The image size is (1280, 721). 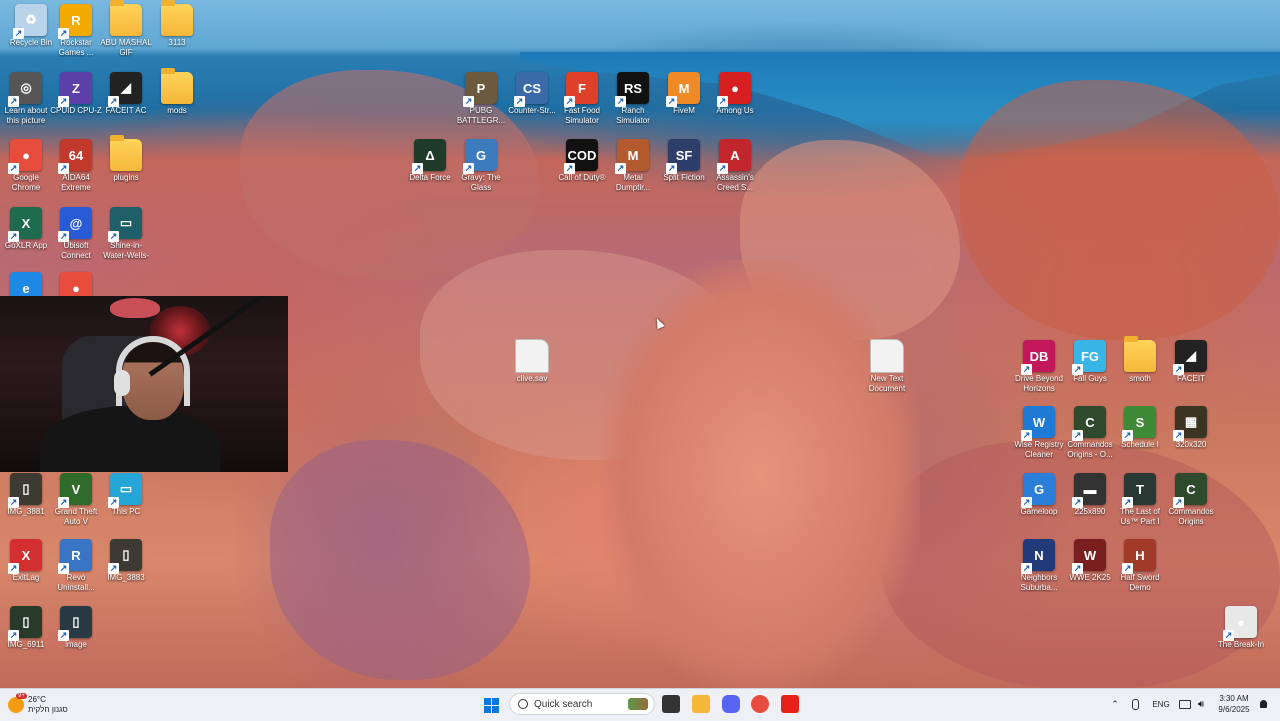 What do you see at coordinates (177, 92) in the screenshot?
I see `desktop-icon: mods` at bounding box center [177, 92].